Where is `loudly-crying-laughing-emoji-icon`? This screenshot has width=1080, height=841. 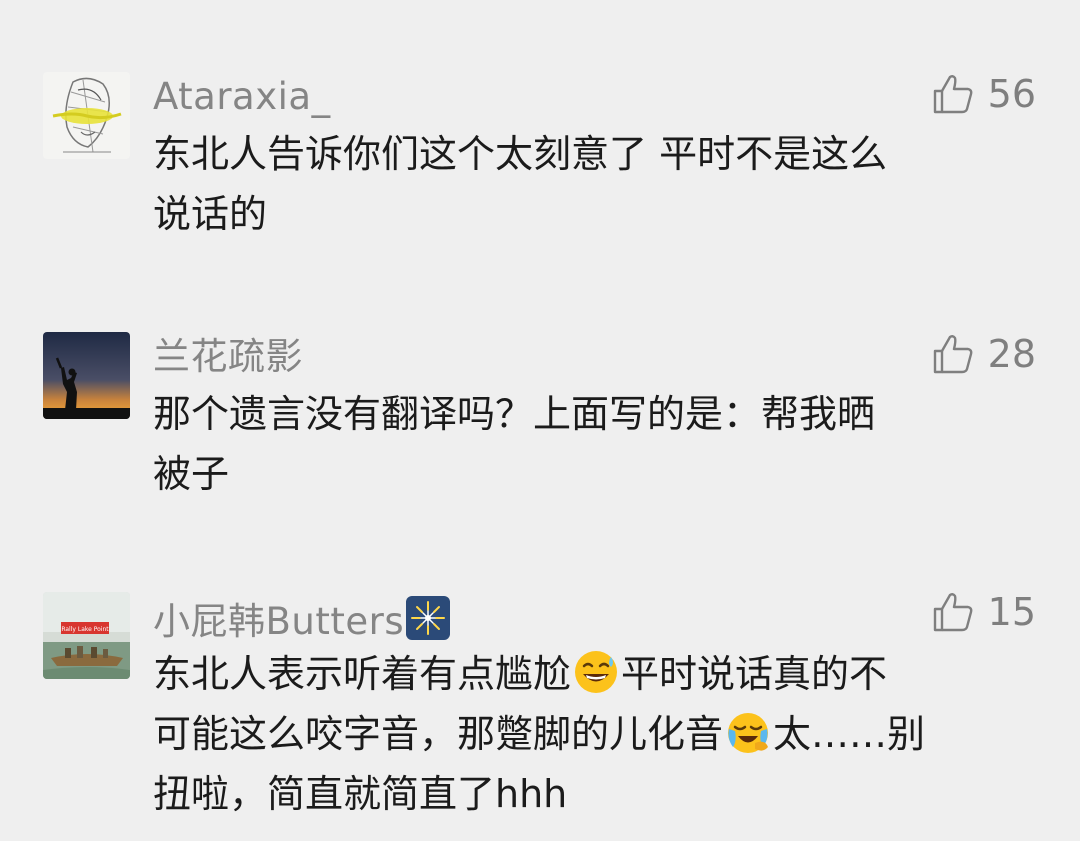 loudly-crying-laughing-emoji-icon is located at coordinates (748, 733).